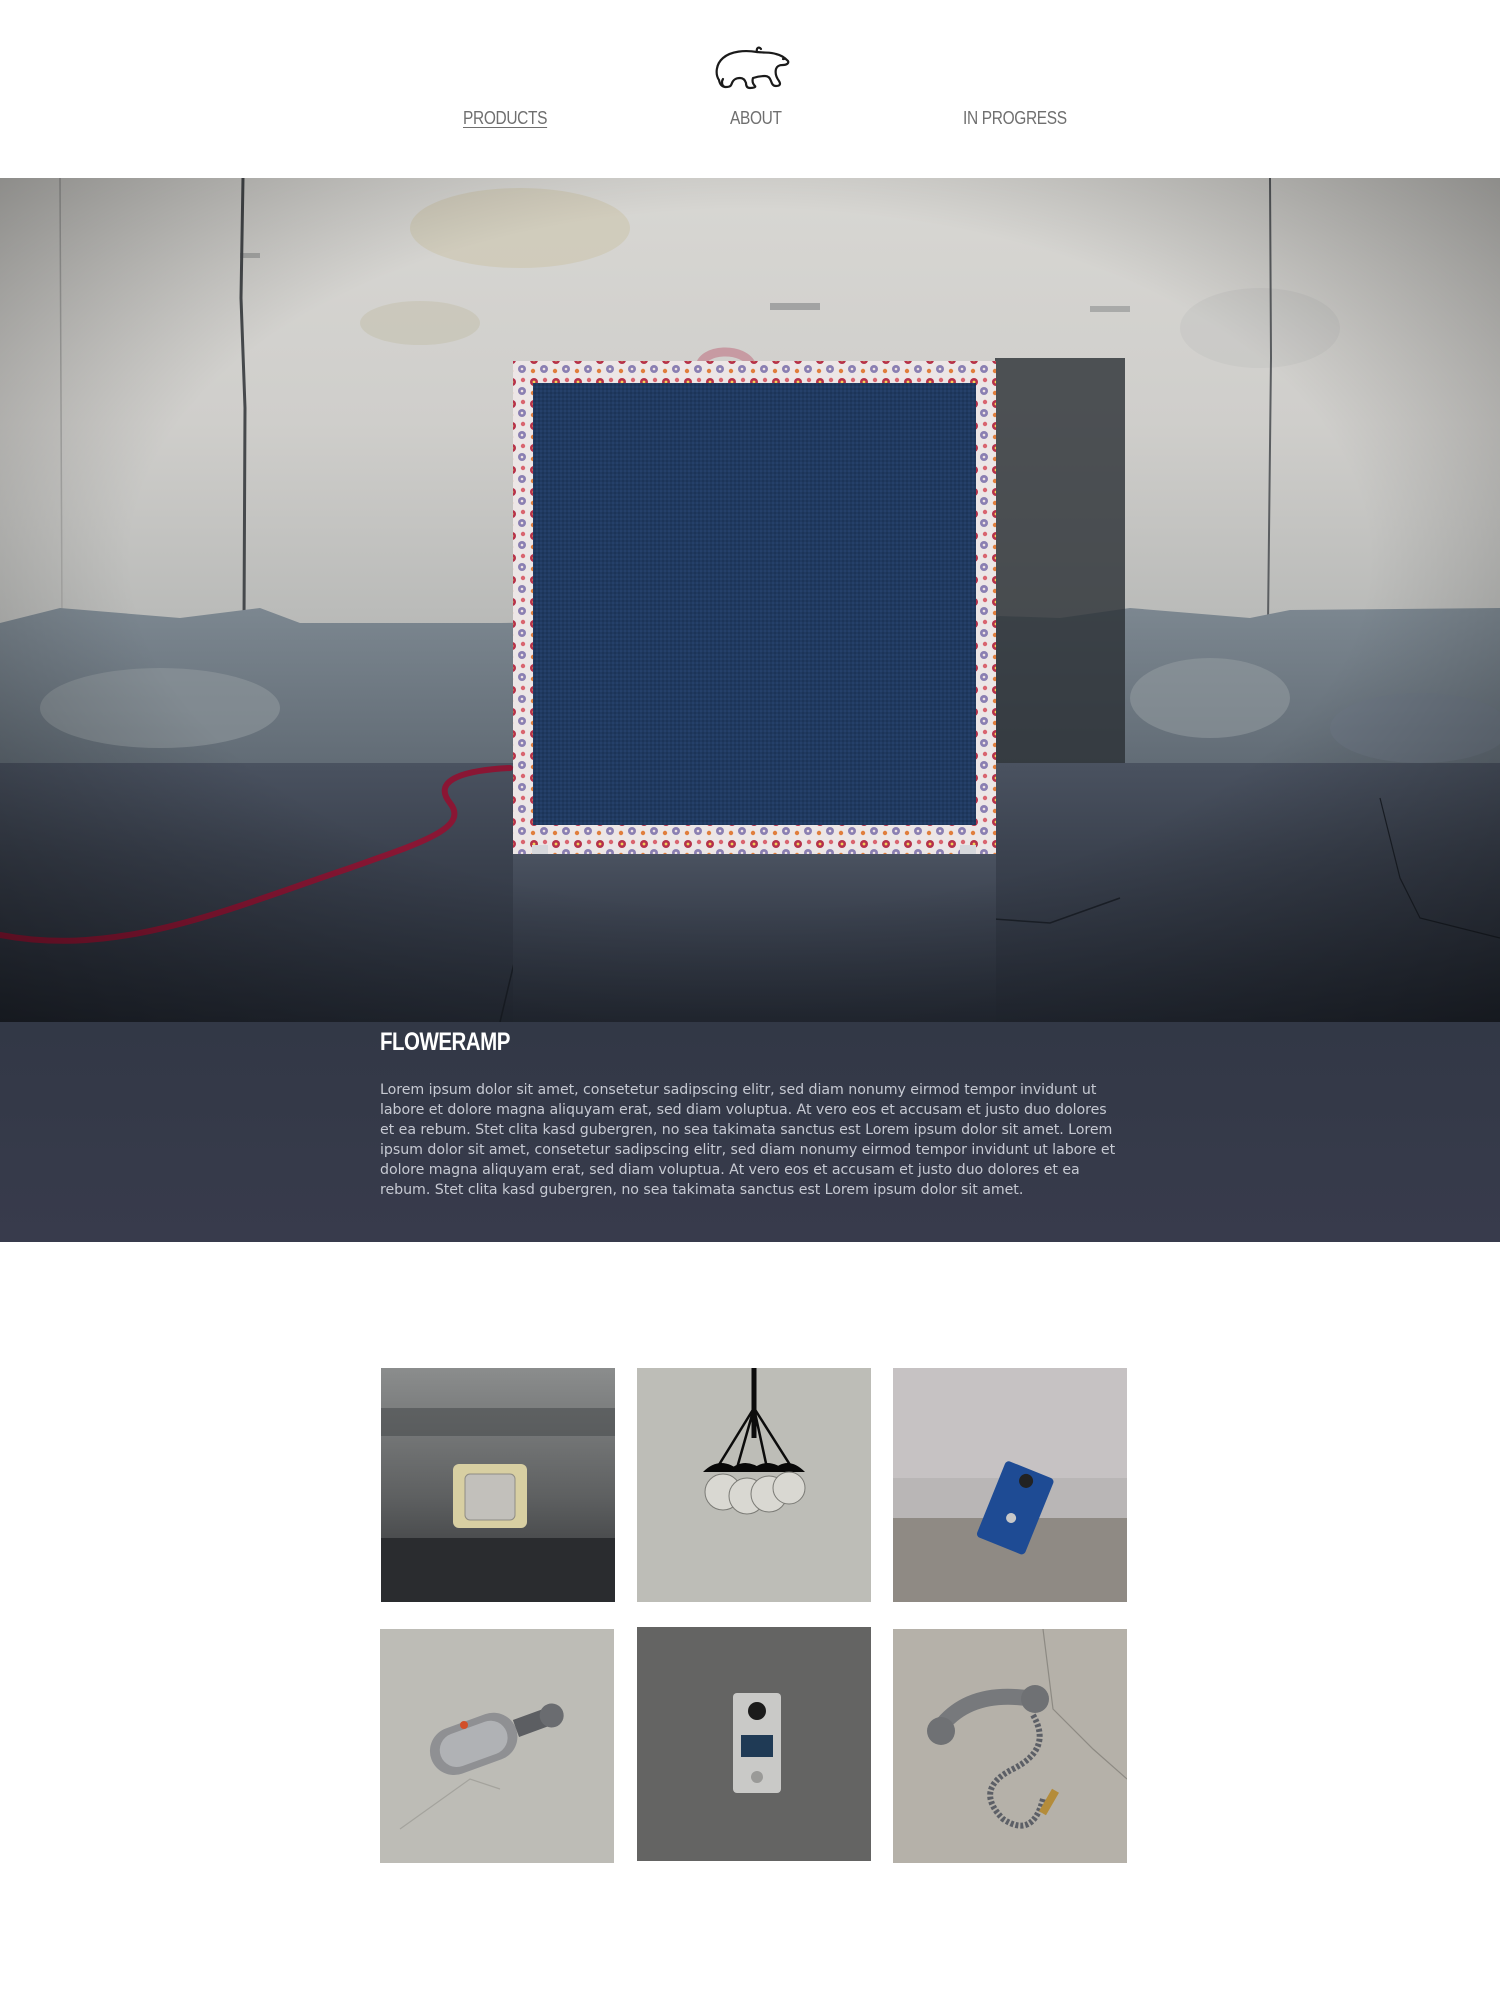  Describe the element at coordinates (754, 1744) in the screenshot. I see `gallery-thumb-silver-pedal` at that location.